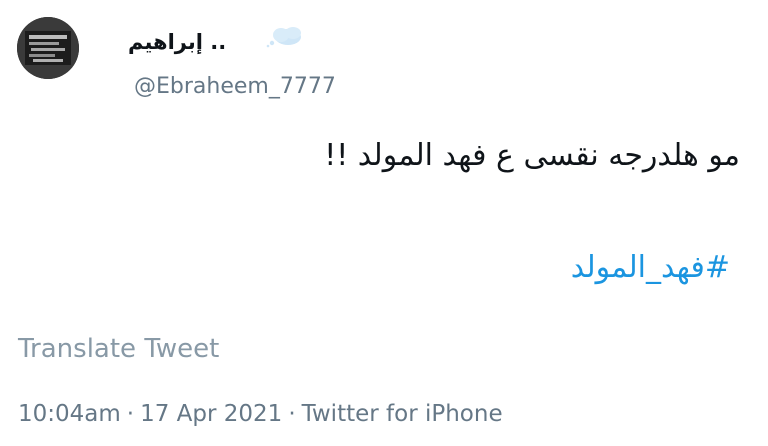 The image size is (768, 446). Describe the element at coordinates (118, 349) in the screenshot. I see `translate-tweet-button: Translate Tweet` at that location.